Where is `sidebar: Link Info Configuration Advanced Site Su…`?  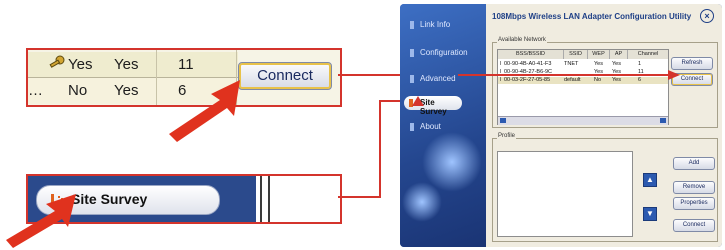 sidebar: Link Info Configuration Advanced Site Su… is located at coordinates (443, 125).